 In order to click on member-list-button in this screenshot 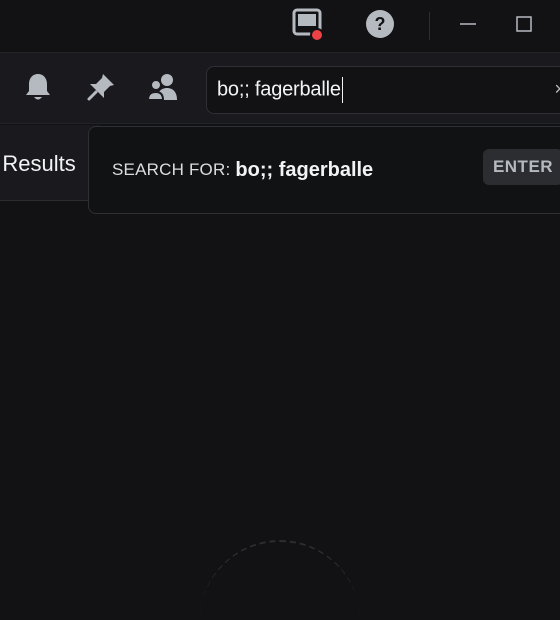, I will do `click(163, 89)`.